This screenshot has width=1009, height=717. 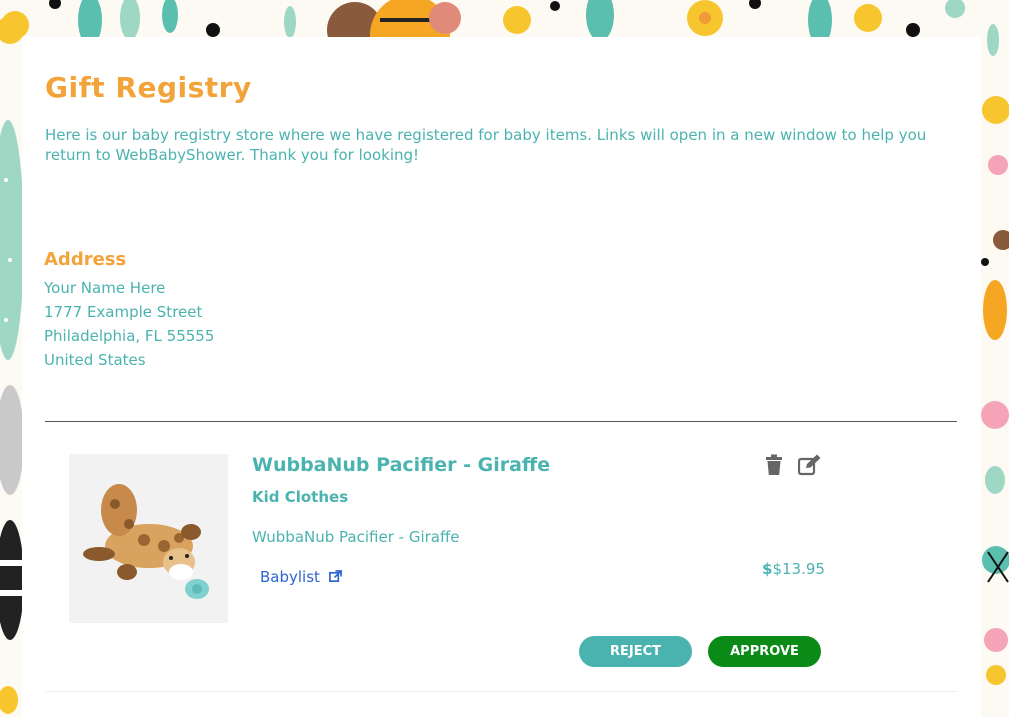 What do you see at coordinates (501, 691) in the screenshot?
I see `item-divider` at bounding box center [501, 691].